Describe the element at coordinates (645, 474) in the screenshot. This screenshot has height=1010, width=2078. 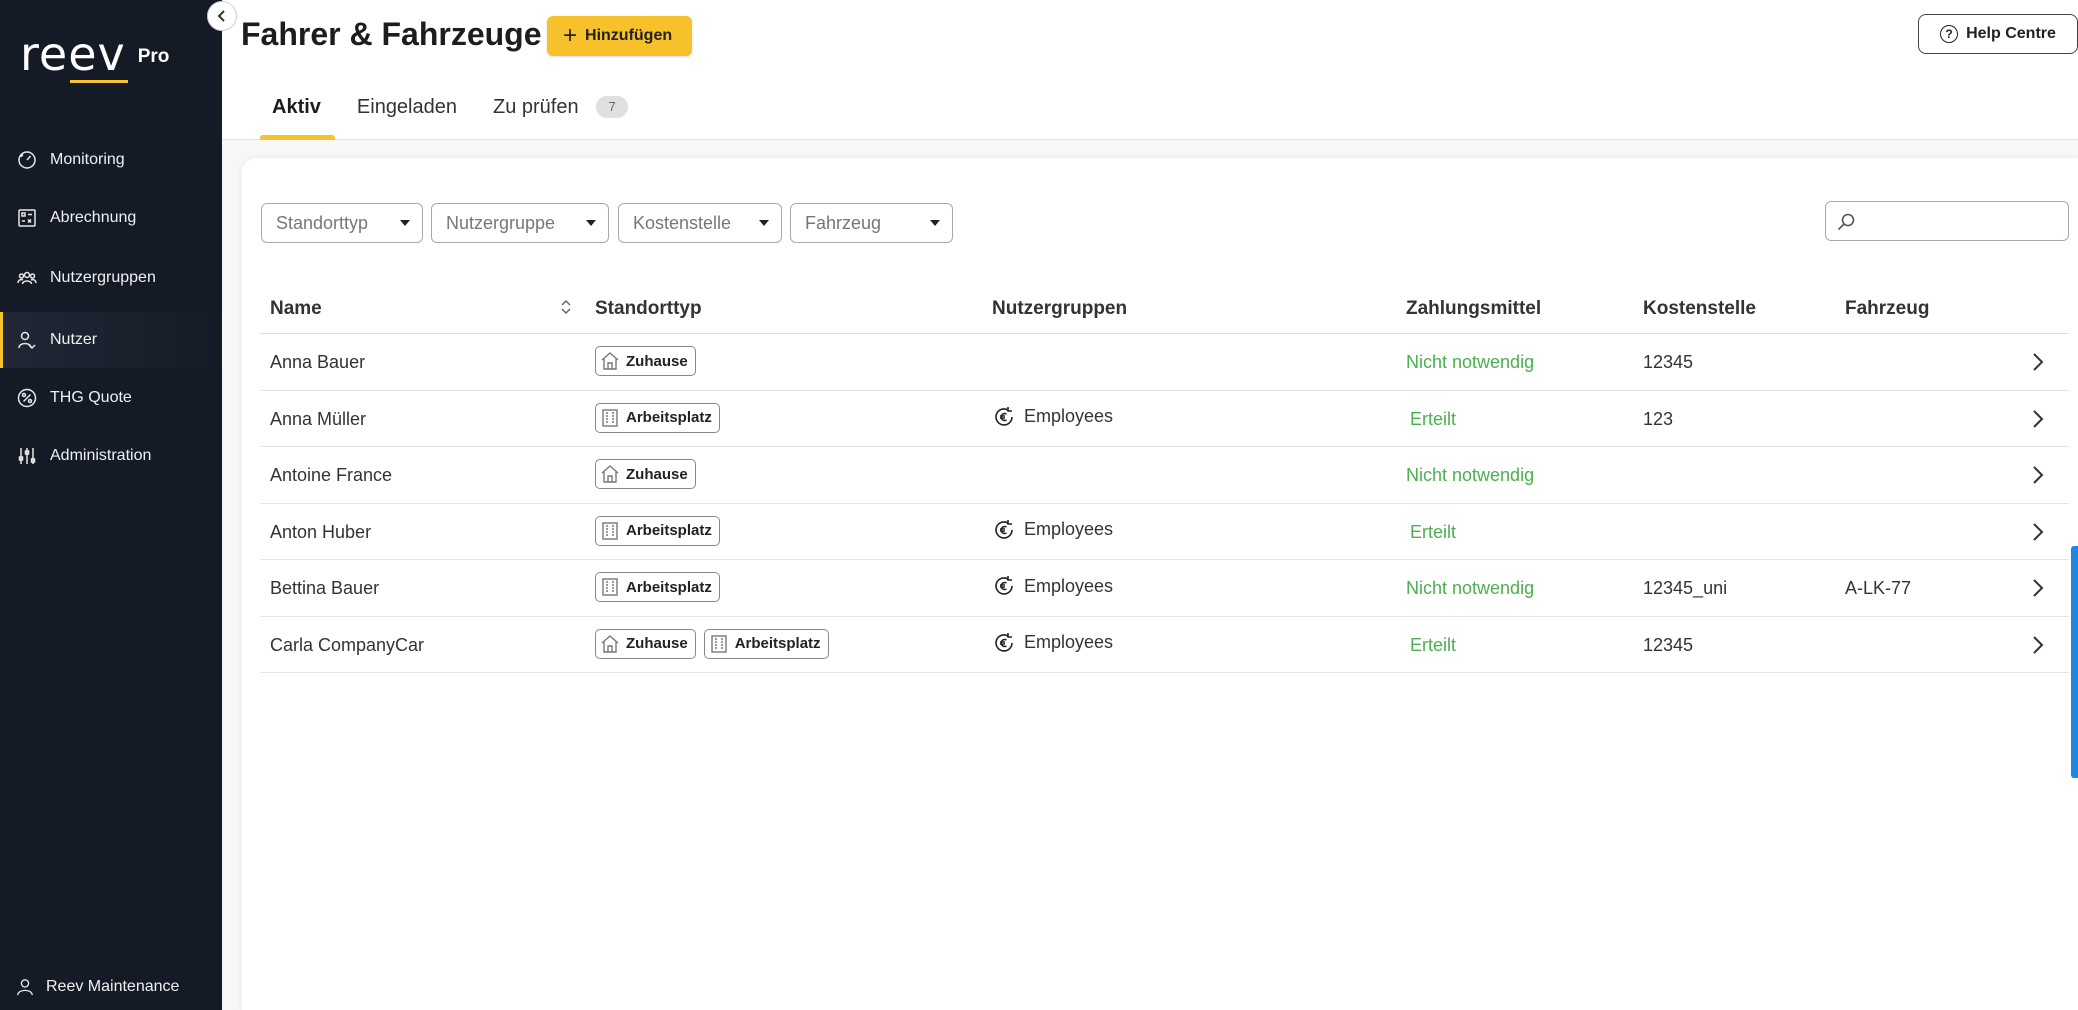
I see `location-chip: Zuhause` at that location.